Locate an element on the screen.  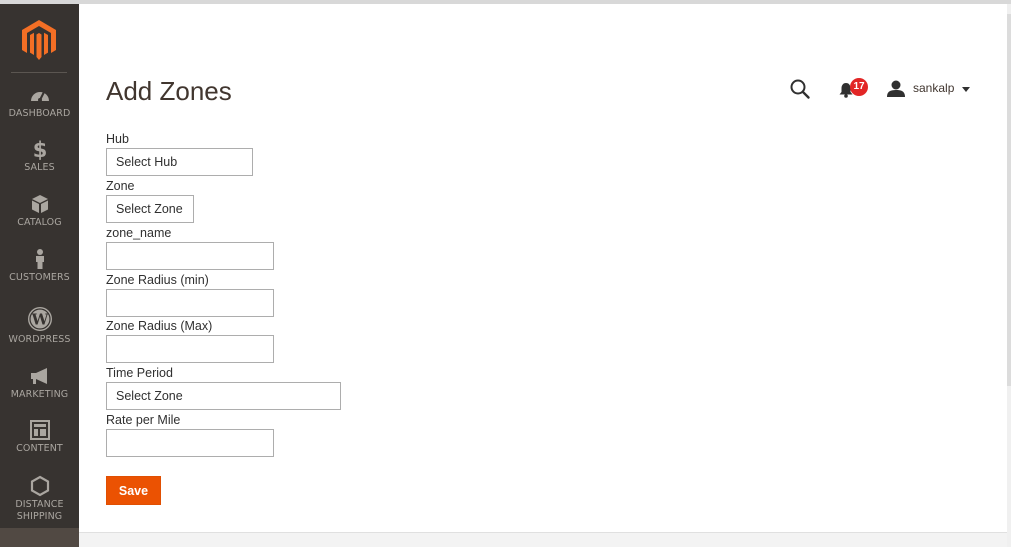
zone-select: Select Zone is located at coordinates (150, 209).